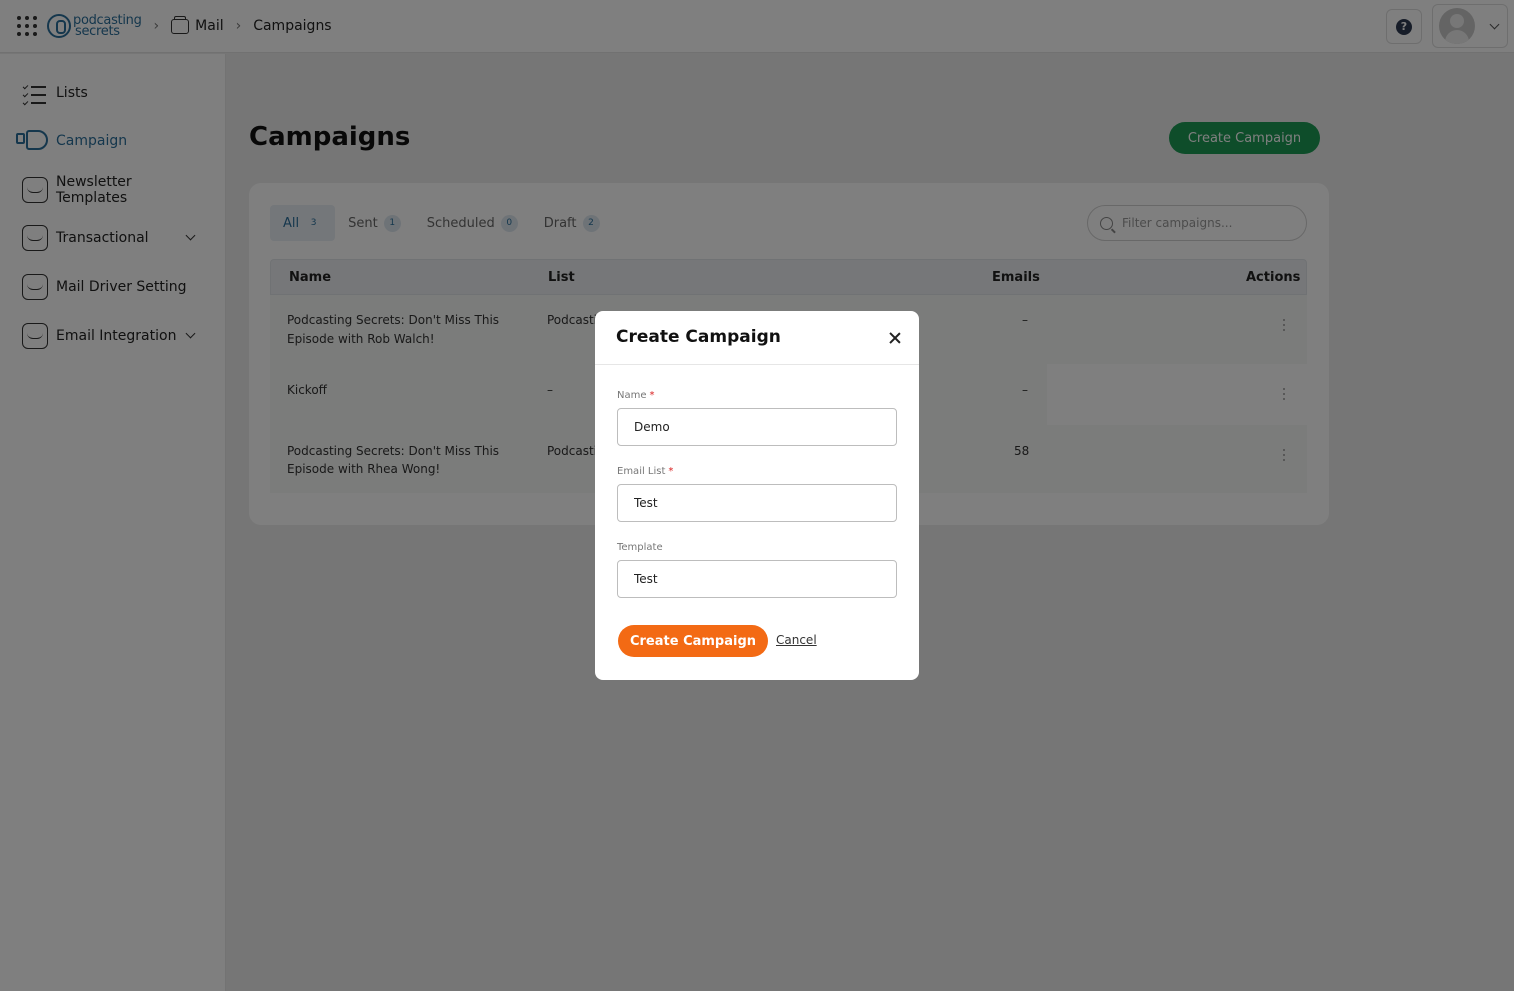 This screenshot has height=991, width=1514. I want to click on template-field-label: Template, so click(640, 547).